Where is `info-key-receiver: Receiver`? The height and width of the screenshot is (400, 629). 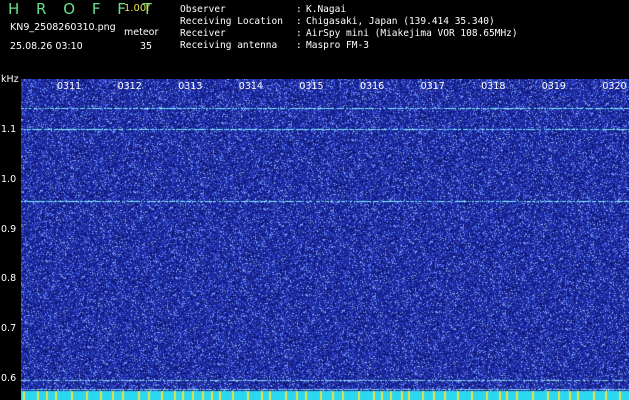
info-key-receiver: Receiver is located at coordinates (203, 33).